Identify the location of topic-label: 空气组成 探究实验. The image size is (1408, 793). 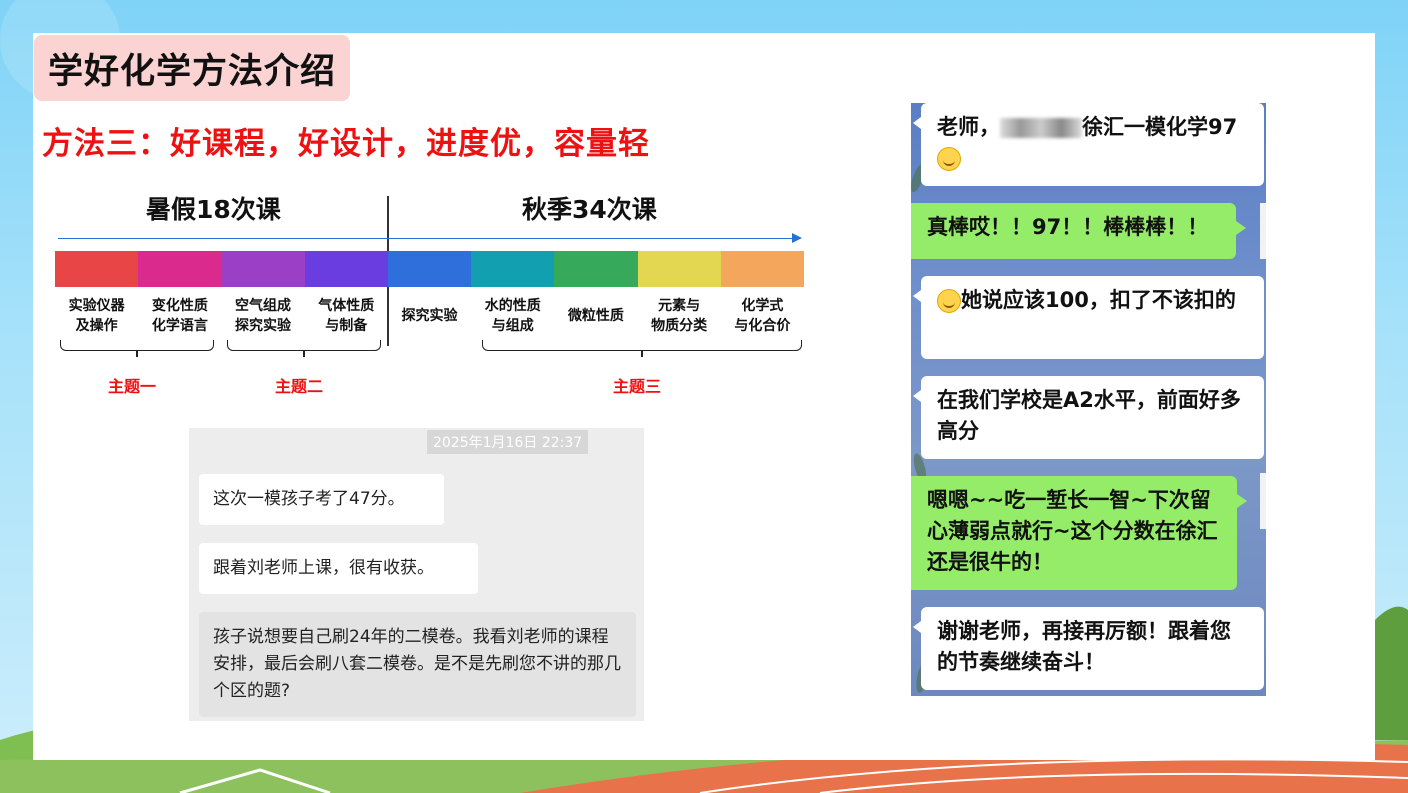
(263, 316).